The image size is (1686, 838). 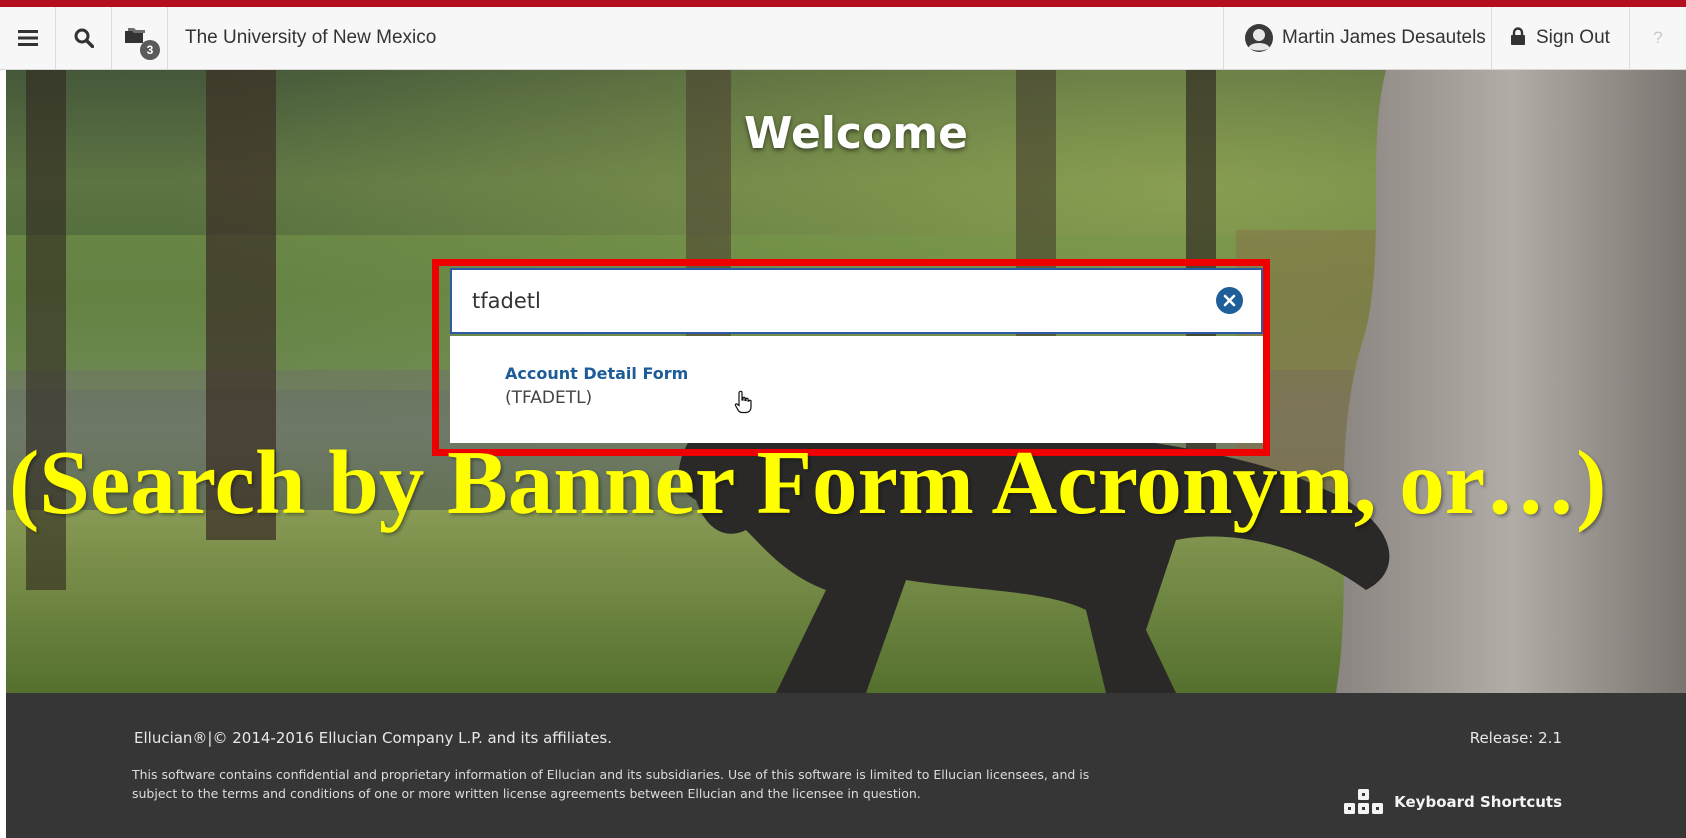 What do you see at coordinates (1259, 38) in the screenshot?
I see `user-avatar-icon` at bounding box center [1259, 38].